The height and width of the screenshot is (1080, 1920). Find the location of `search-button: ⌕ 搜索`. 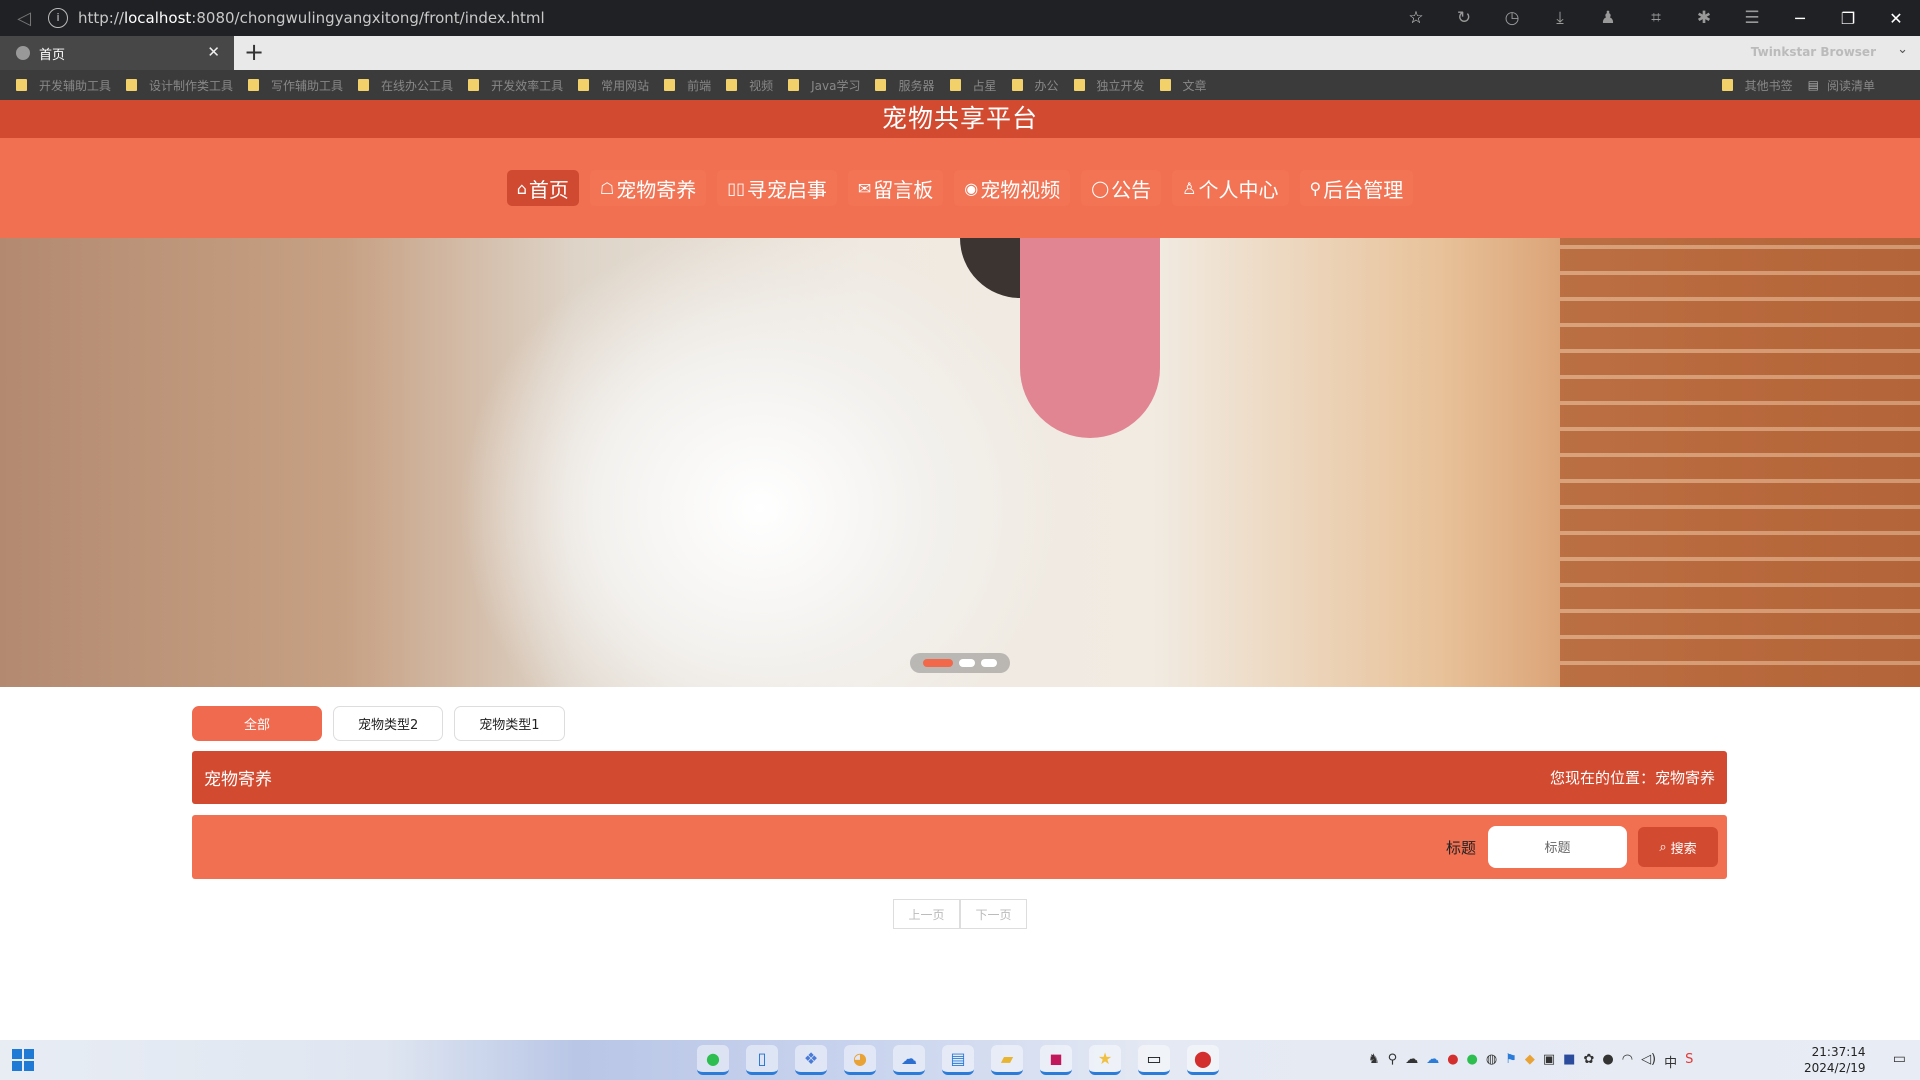

search-button: ⌕ 搜索 is located at coordinates (1678, 847).